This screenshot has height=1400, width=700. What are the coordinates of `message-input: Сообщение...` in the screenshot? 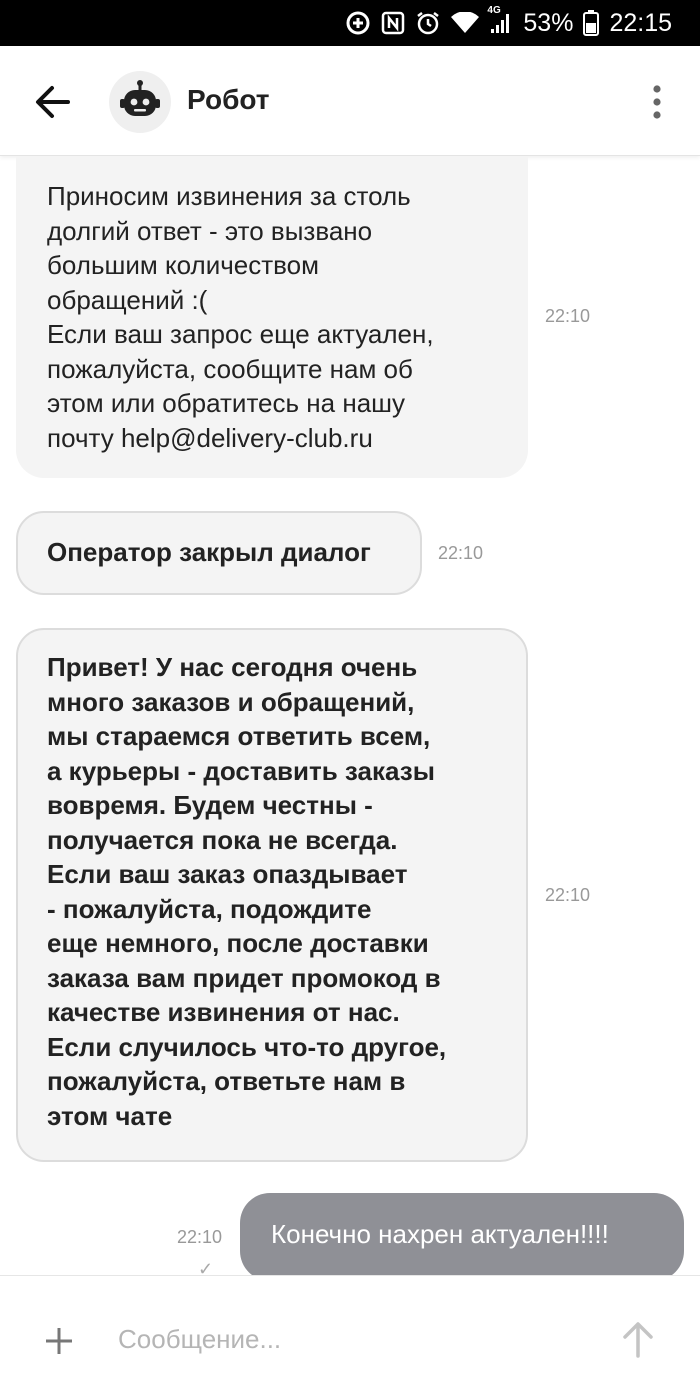 It's located at (199, 1339).